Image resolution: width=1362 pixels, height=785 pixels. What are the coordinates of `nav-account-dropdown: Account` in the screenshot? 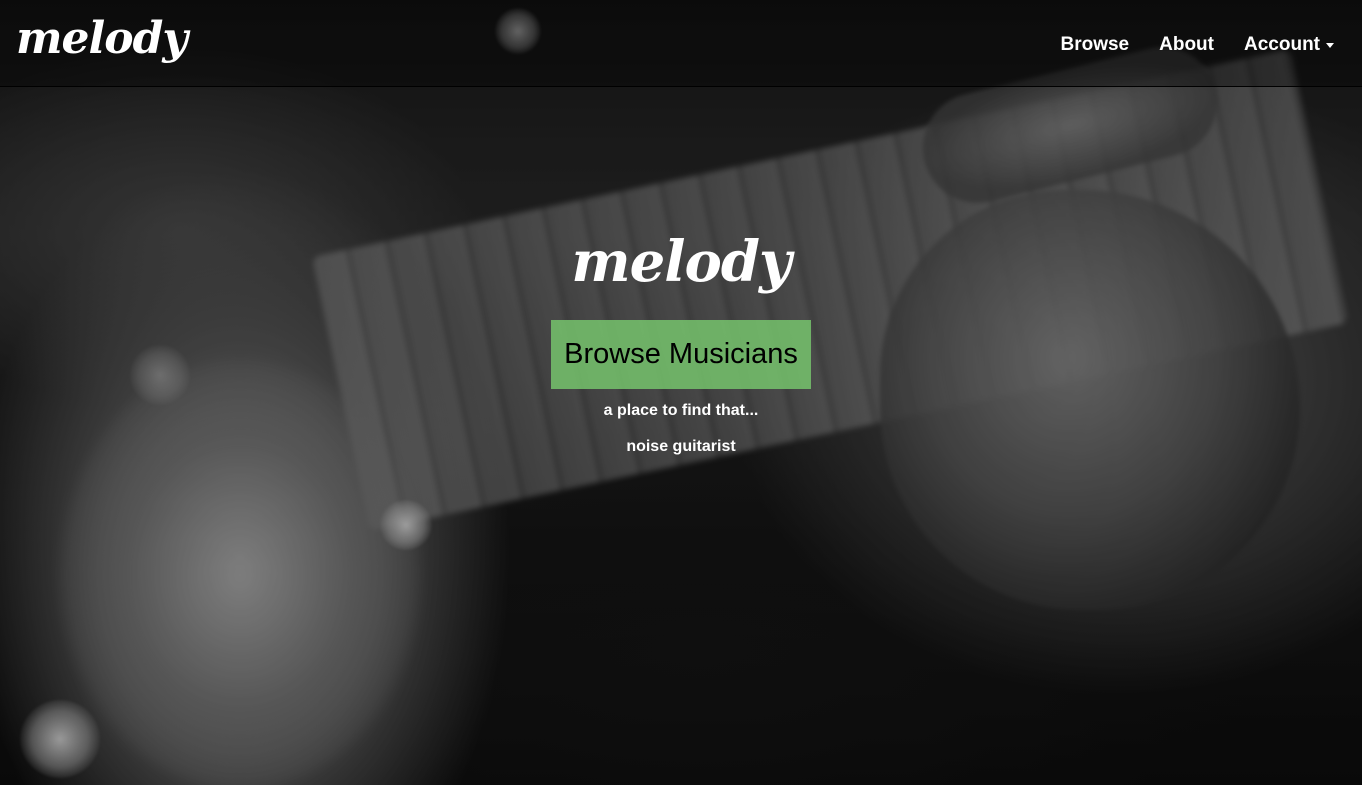 It's located at (1289, 45).